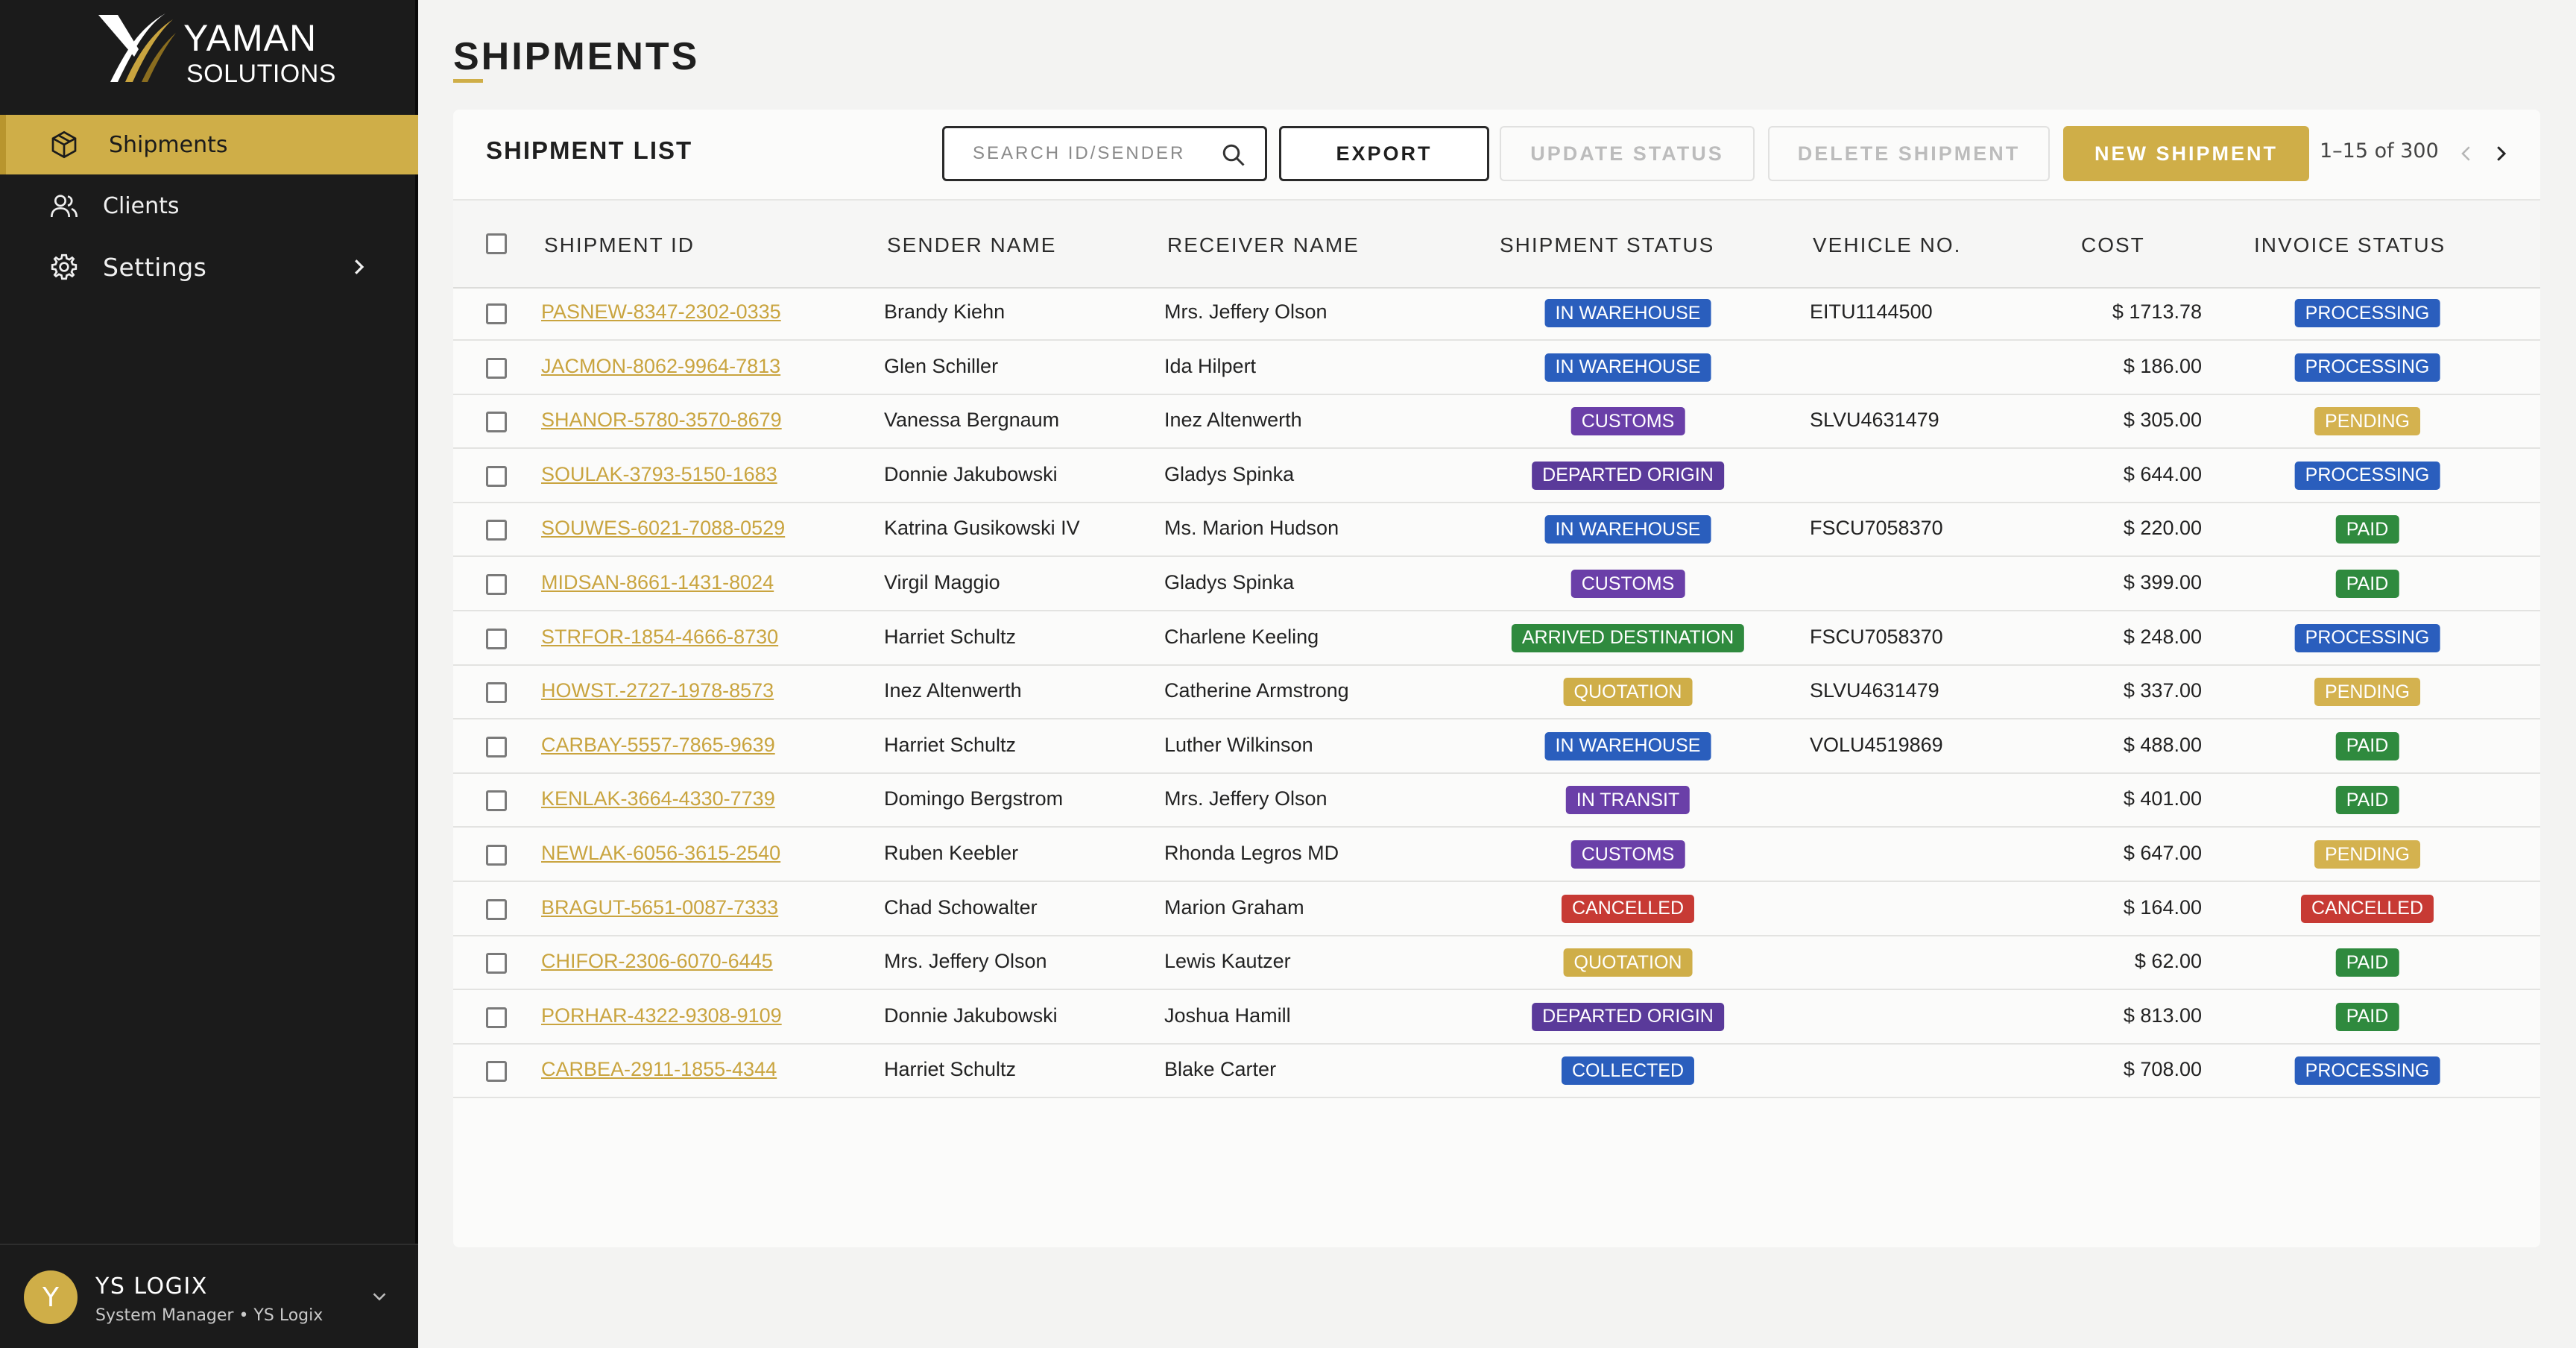  Describe the element at coordinates (1096, 153) in the screenshot. I see `search-input` at that location.